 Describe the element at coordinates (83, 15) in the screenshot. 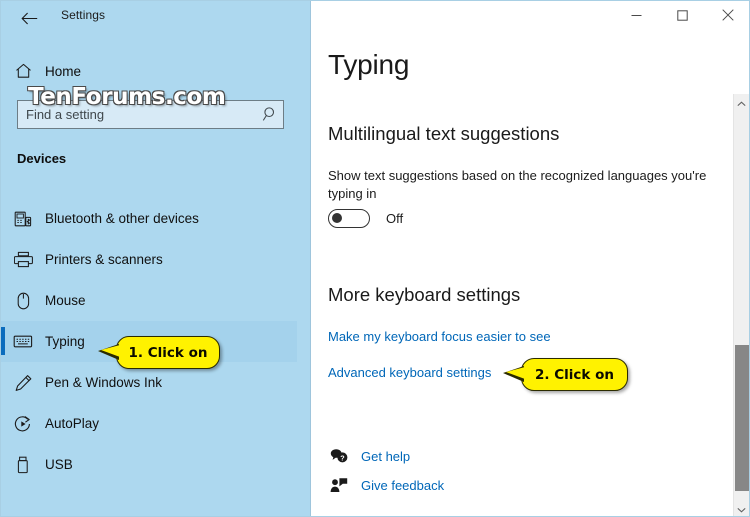

I see `app-title: Settings` at that location.